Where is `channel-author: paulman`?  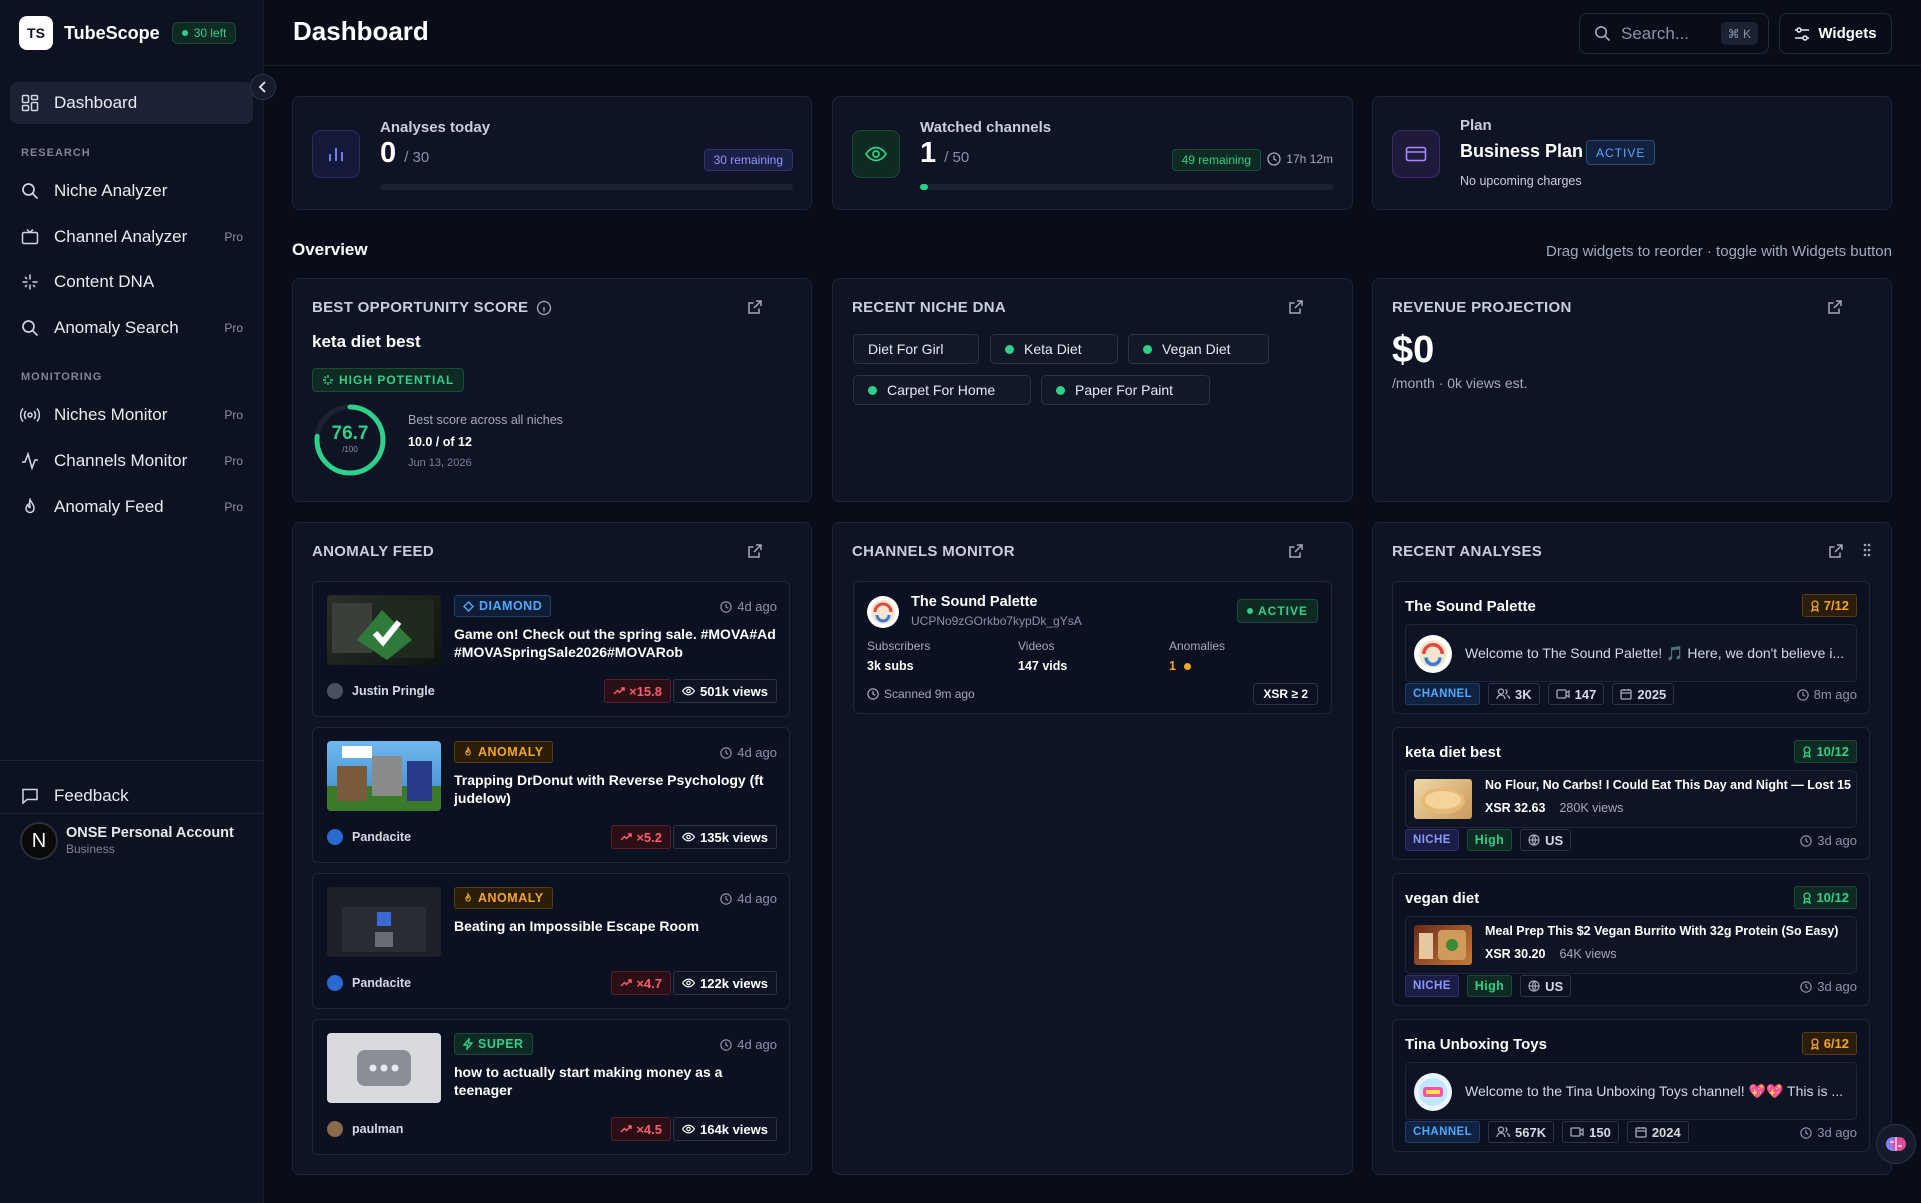
channel-author: paulman is located at coordinates (365, 1129).